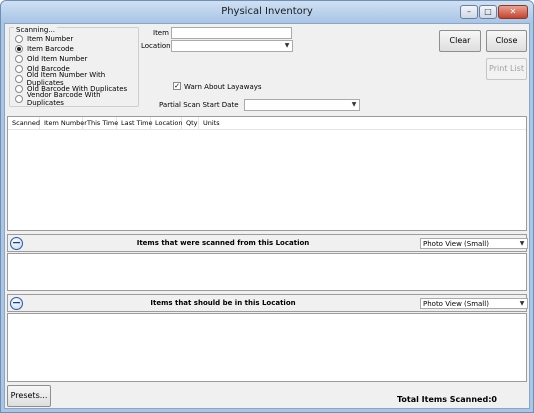  What do you see at coordinates (223, 87) in the screenshot?
I see `warn-layaways-label: Warn About Layaways` at bounding box center [223, 87].